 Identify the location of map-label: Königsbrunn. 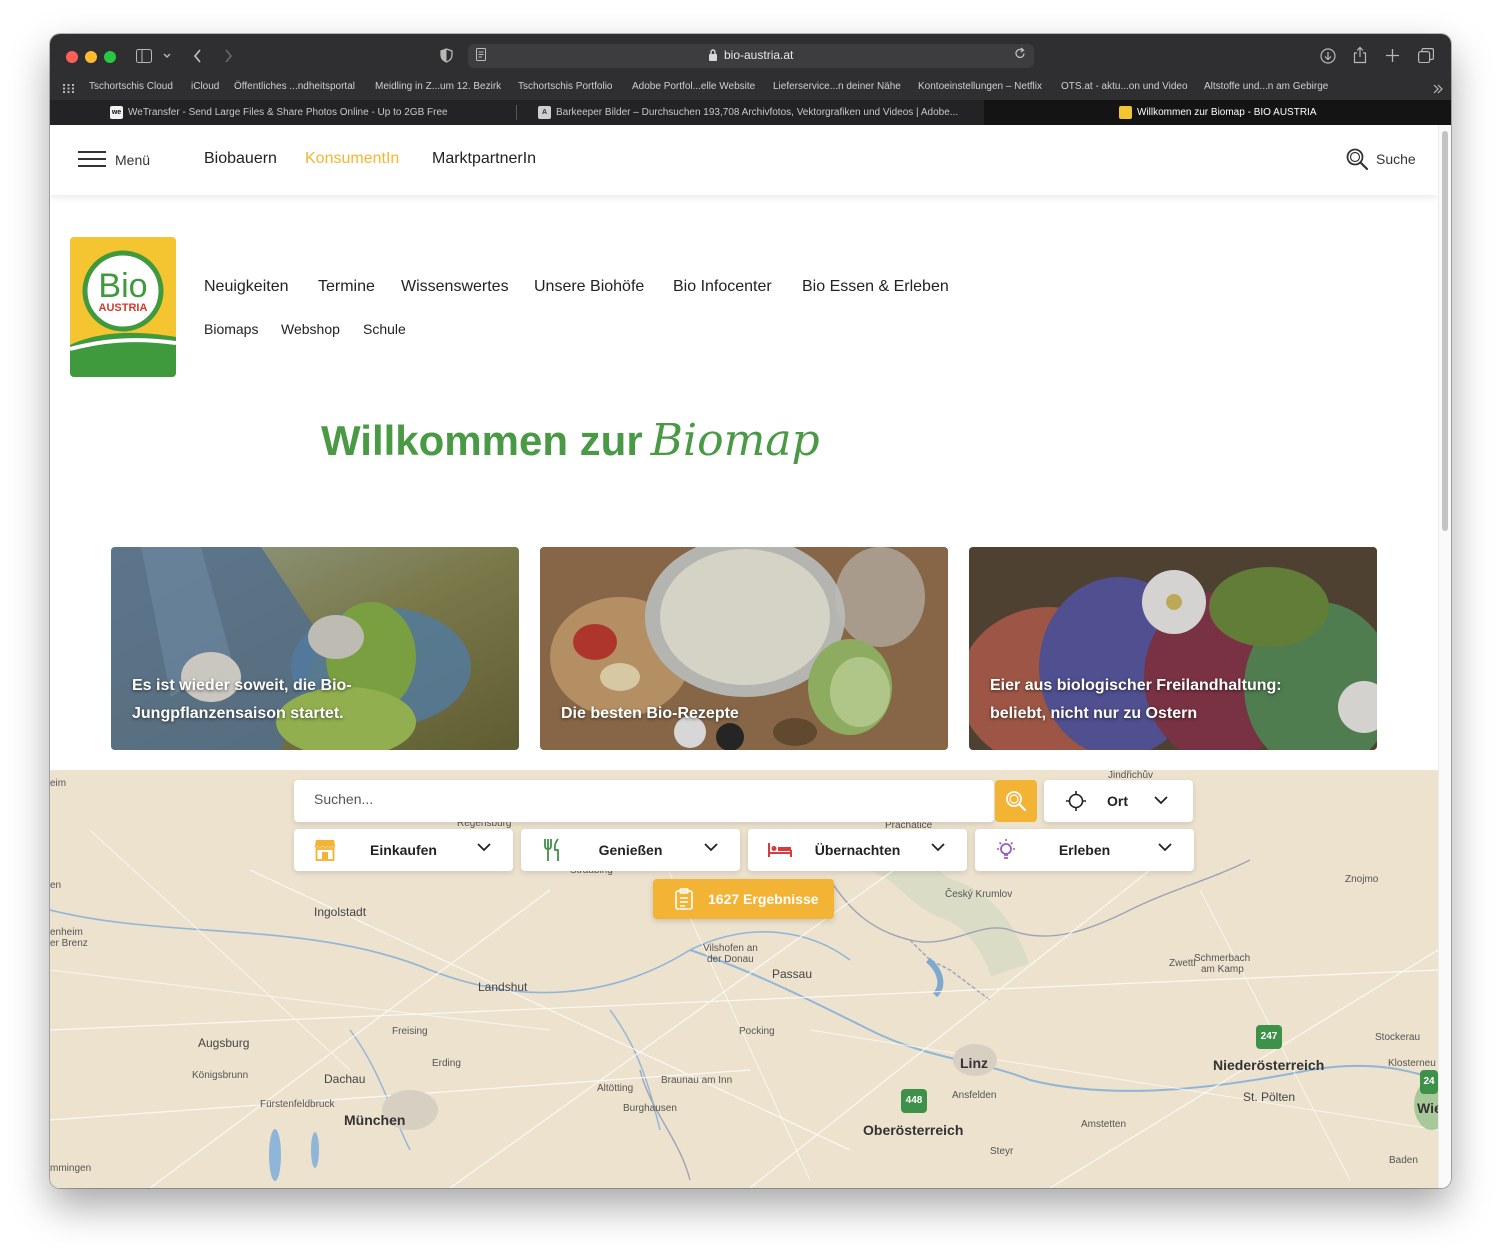
(220, 1075).